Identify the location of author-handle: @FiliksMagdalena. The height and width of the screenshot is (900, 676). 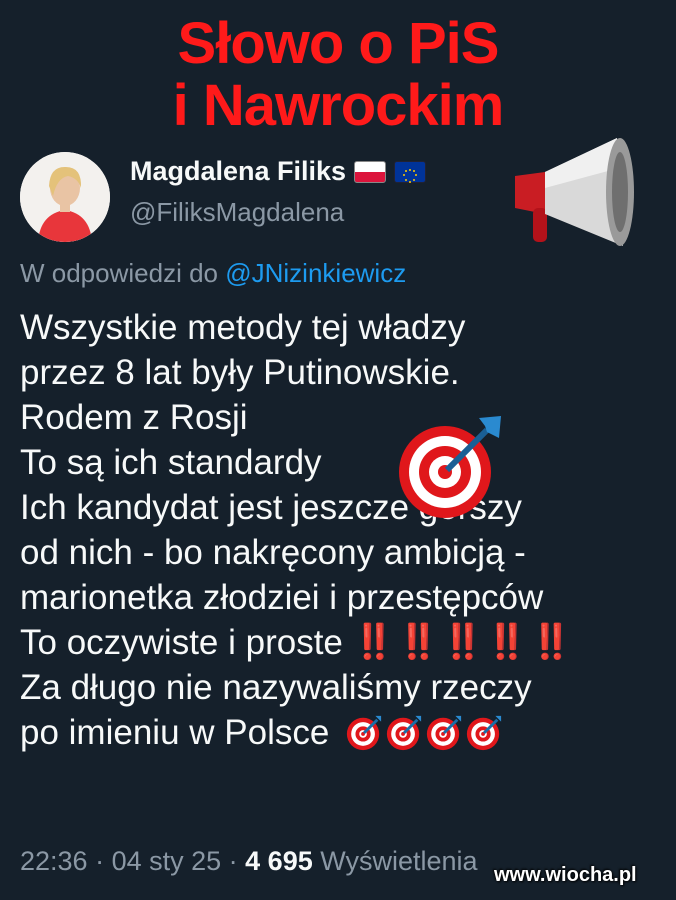
(278, 212).